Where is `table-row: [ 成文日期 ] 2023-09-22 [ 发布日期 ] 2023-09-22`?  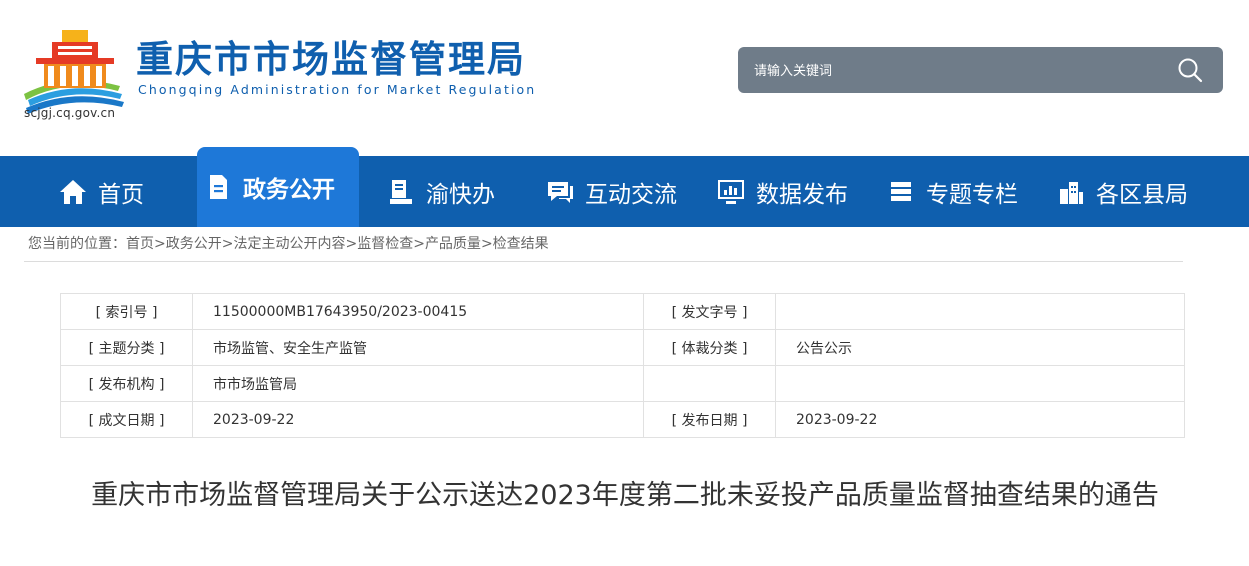 table-row: [ 成文日期 ] 2023-09-22 [ 发布日期 ] 2023-09-22 is located at coordinates (622, 419).